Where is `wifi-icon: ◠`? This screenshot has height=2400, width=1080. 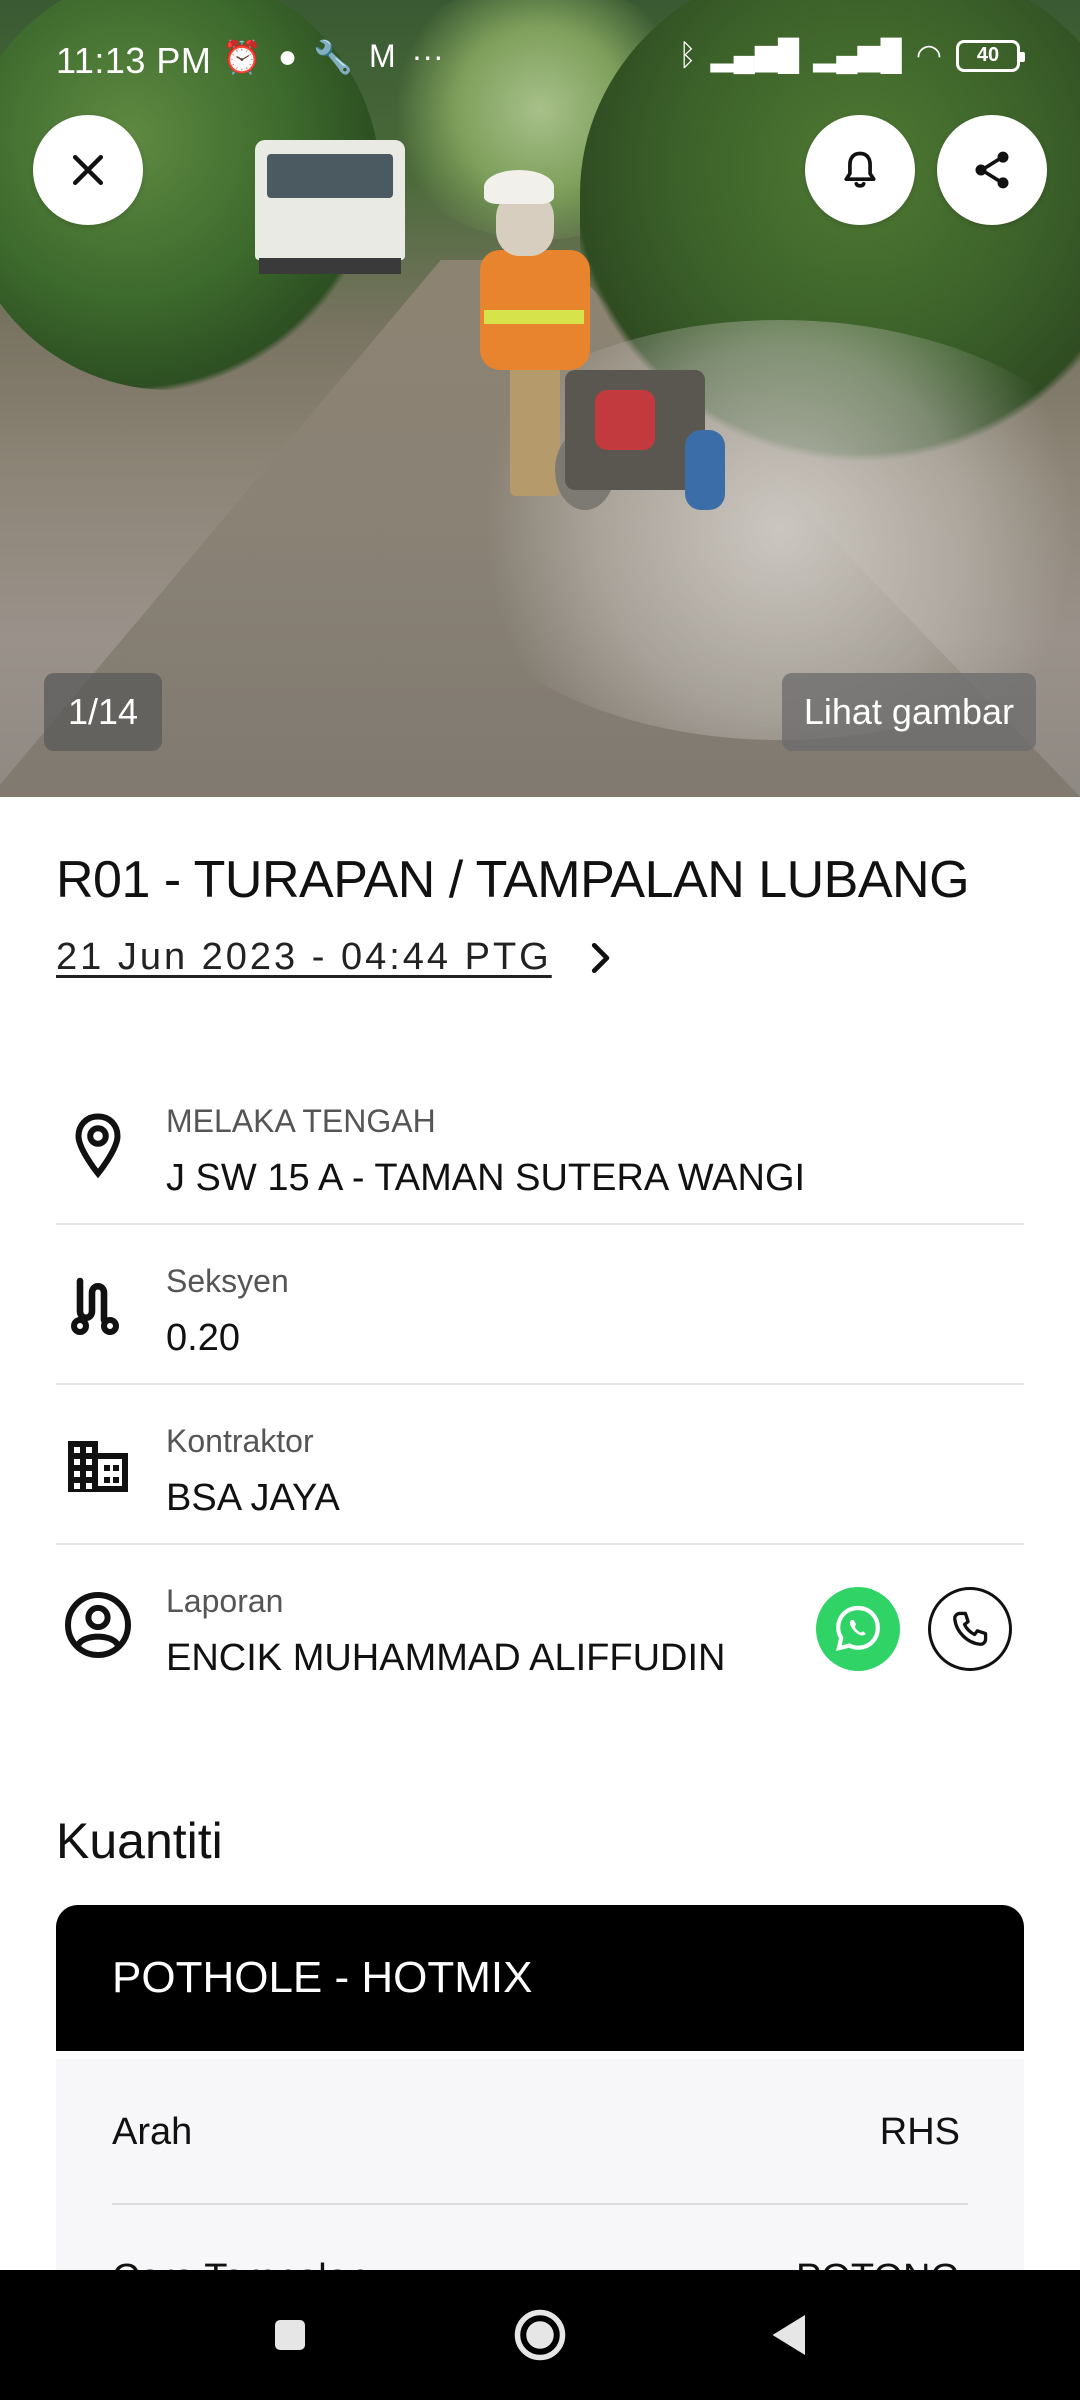 wifi-icon: ◠ is located at coordinates (928, 55).